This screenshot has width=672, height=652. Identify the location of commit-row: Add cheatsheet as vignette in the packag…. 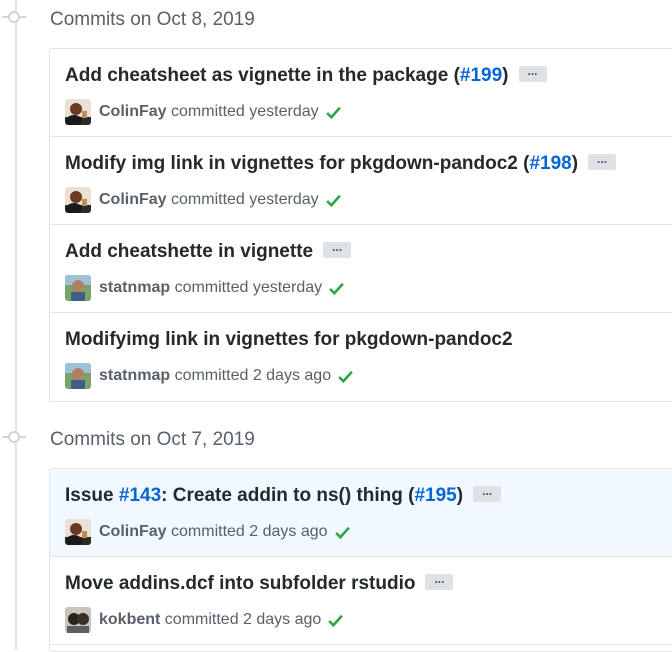
(361, 93).